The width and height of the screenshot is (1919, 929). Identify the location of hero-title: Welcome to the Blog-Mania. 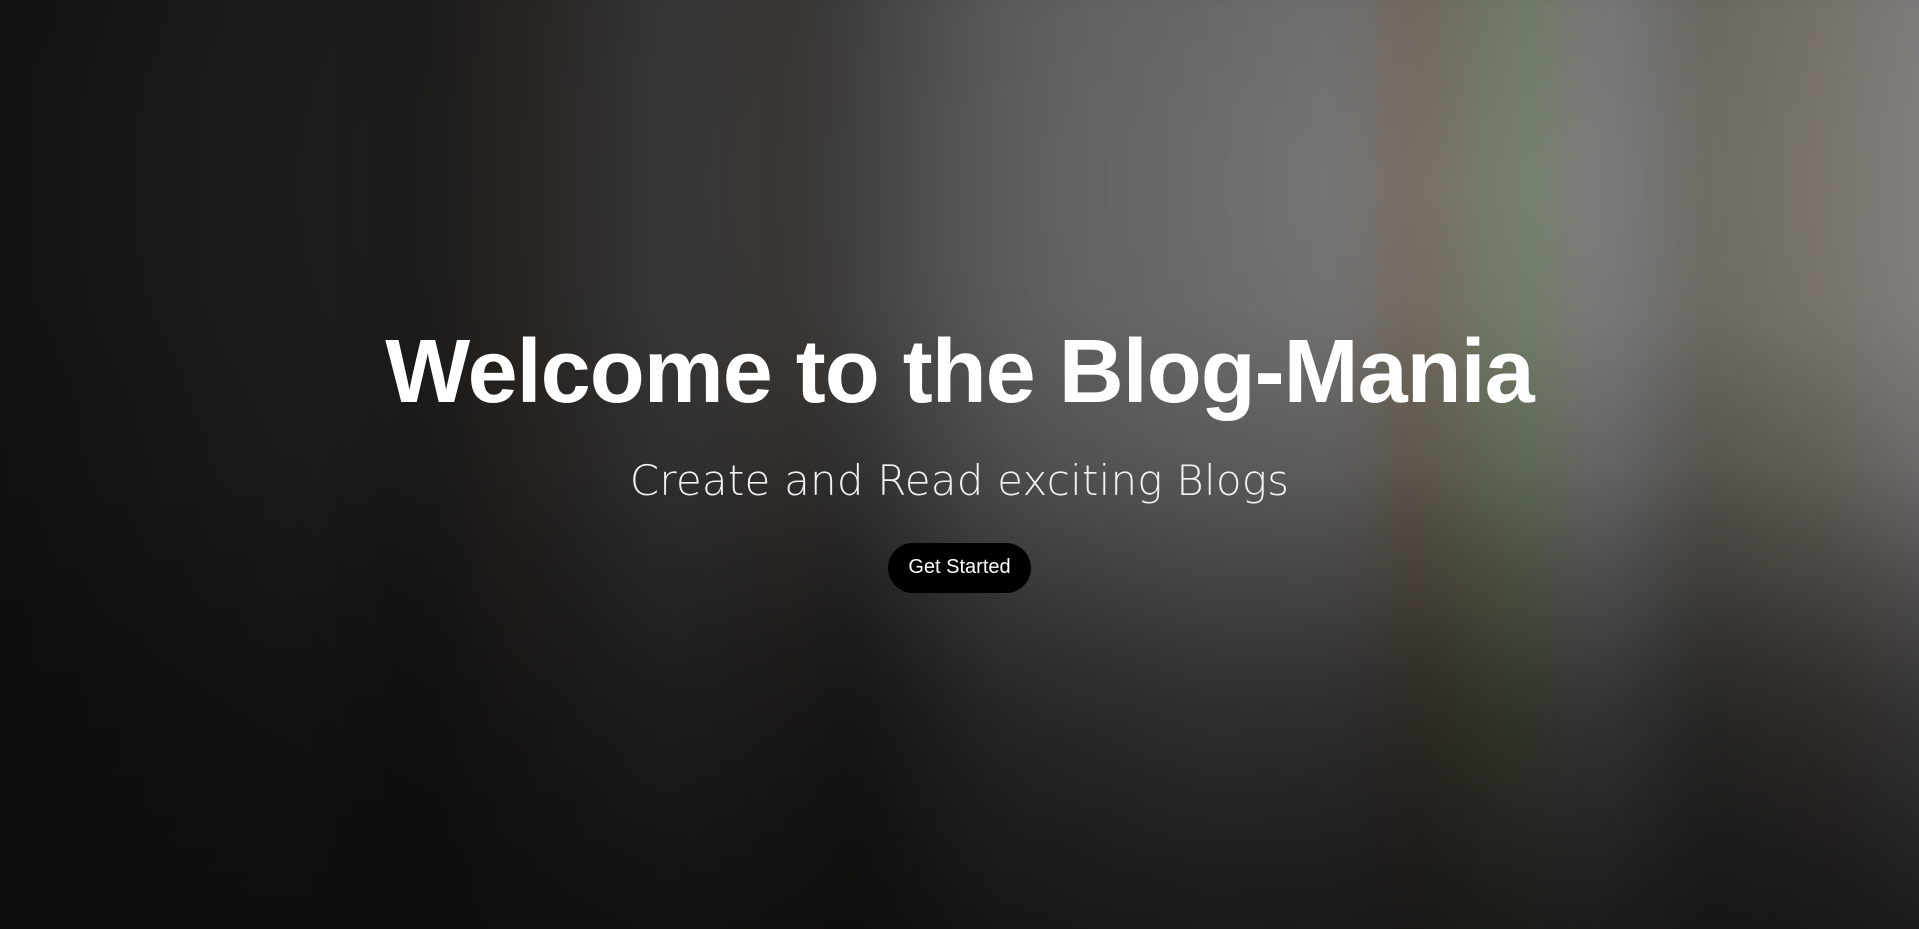
(959, 372).